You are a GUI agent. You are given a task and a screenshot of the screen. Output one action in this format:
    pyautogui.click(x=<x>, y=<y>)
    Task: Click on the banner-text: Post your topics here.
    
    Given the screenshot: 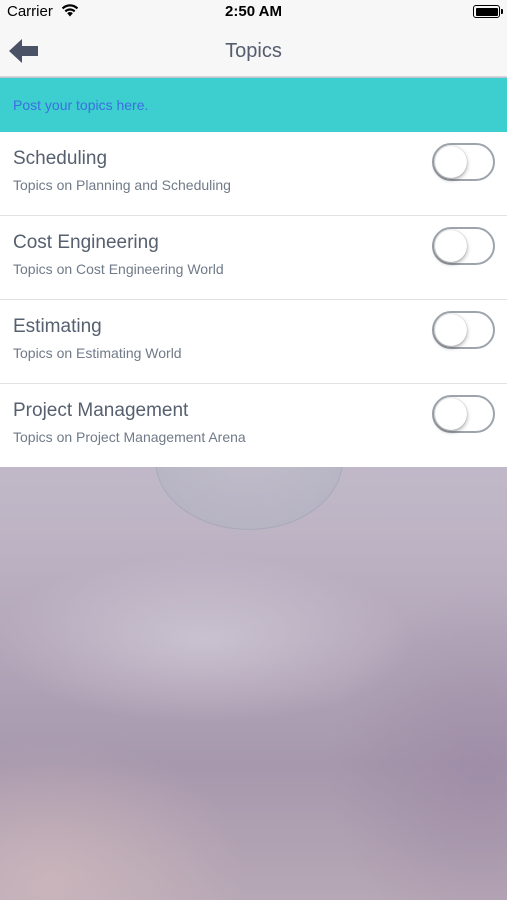 What is the action you would take?
    pyautogui.click(x=80, y=105)
    